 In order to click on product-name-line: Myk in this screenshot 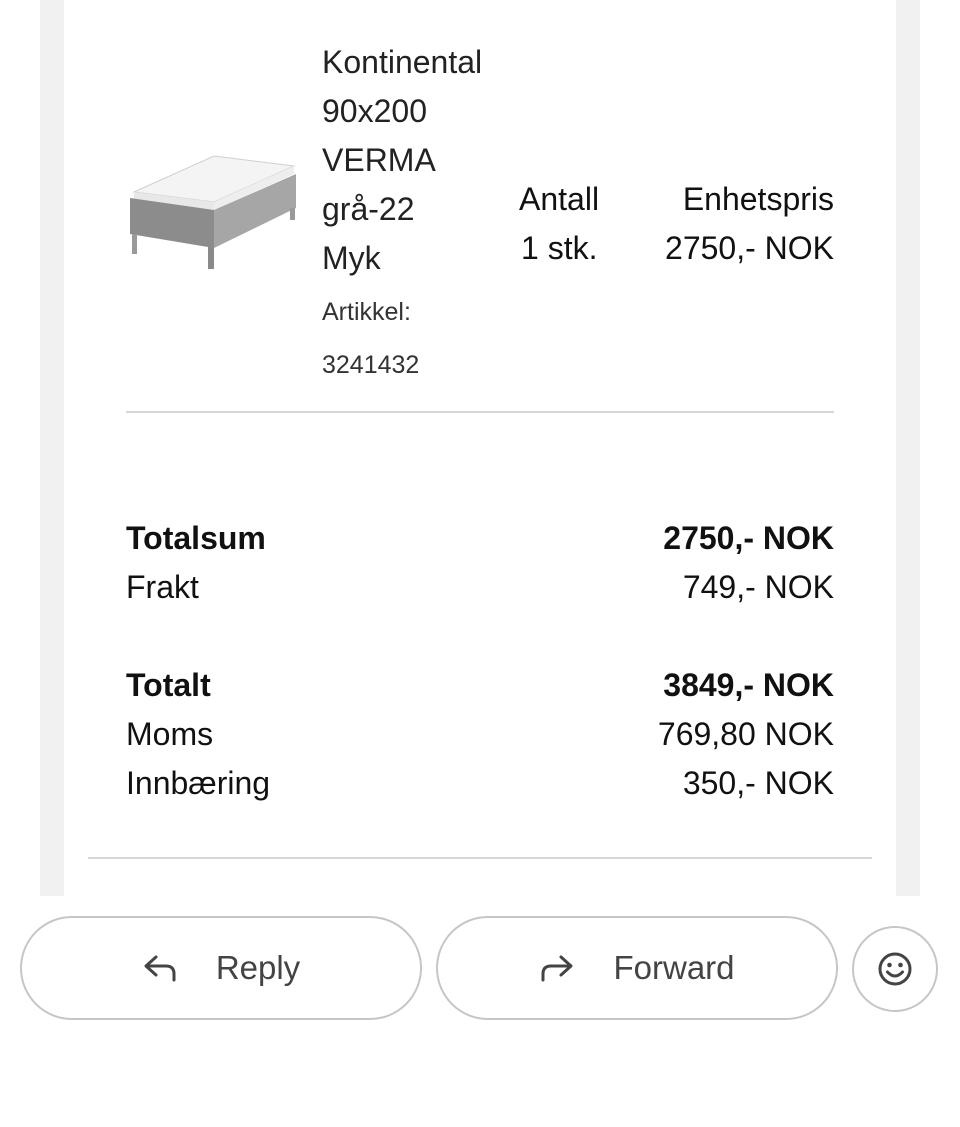, I will do `click(351, 258)`.